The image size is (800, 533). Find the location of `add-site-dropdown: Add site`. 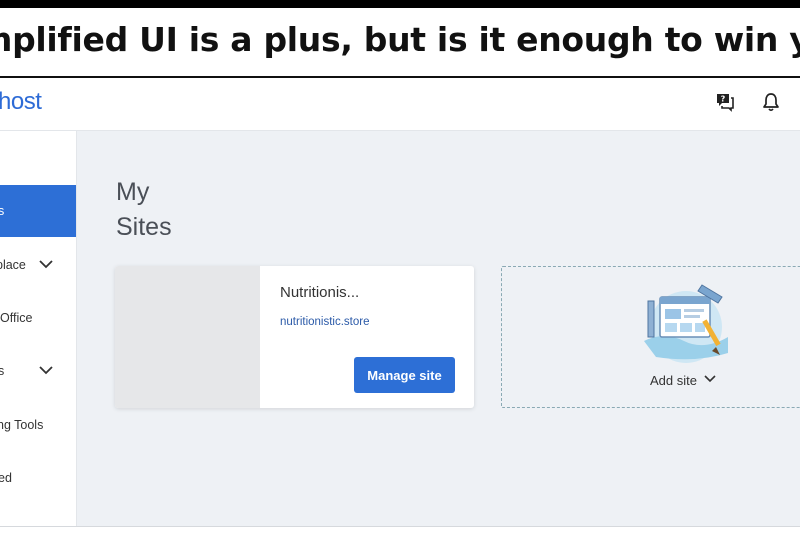

add-site-dropdown: Add site is located at coordinates (683, 380).